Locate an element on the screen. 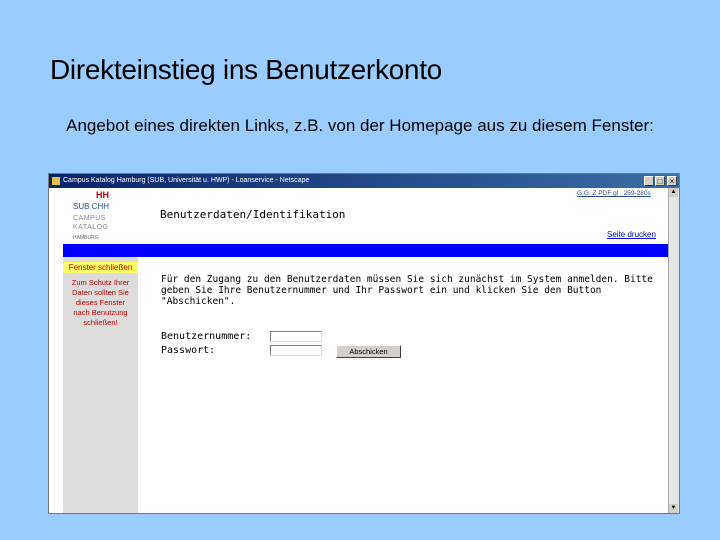  scroll-down-icon: ▼ is located at coordinates (673, 508).